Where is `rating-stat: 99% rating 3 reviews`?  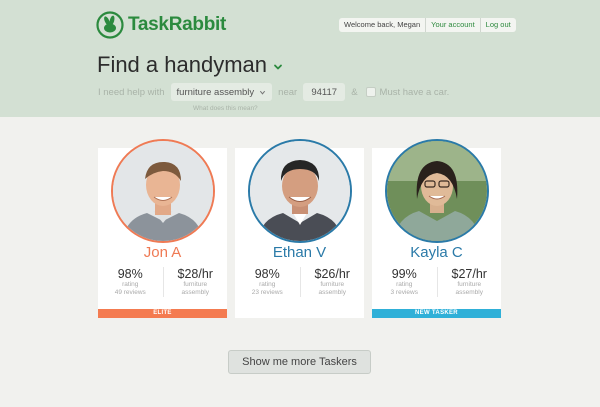 rating-stat: 99% rating 3 reviews is located at coordinates (404, 282).